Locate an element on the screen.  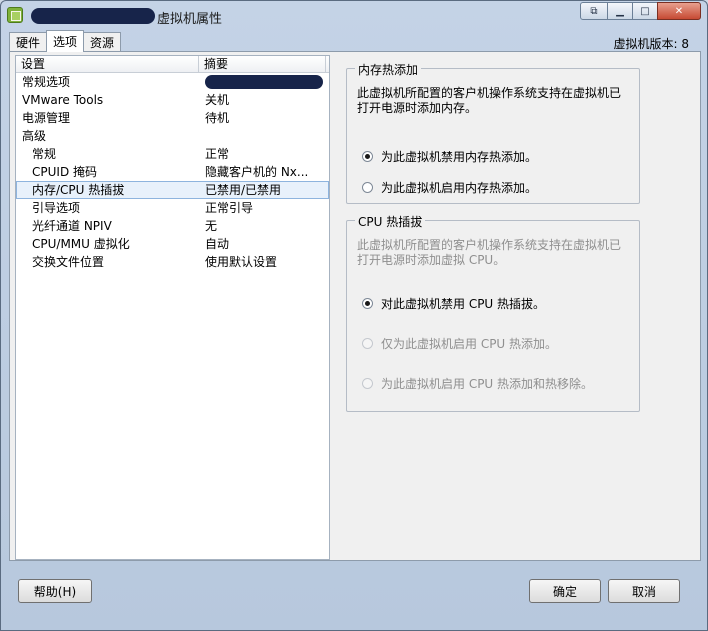
radio-disable-cpu-hotplug: 对此虚拟机禁用 CPU 热插拔。 is located at coordinates (453, 303).